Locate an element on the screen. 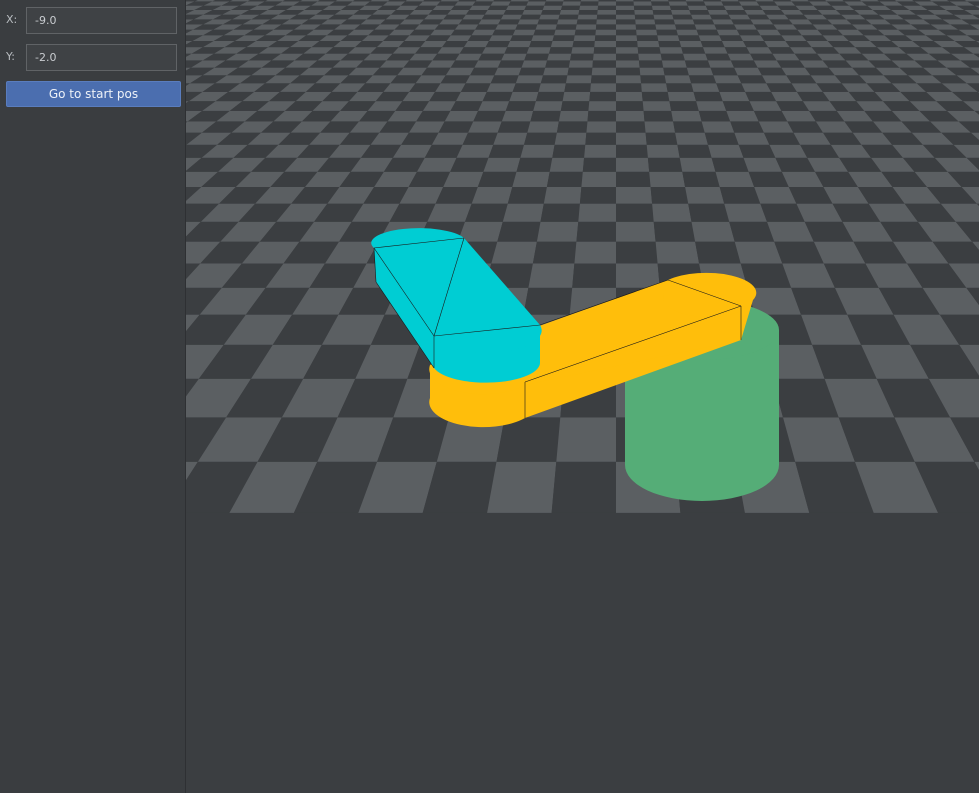  go-to-start-pos-button: Go to start pos is located at coordinates (93, 94).